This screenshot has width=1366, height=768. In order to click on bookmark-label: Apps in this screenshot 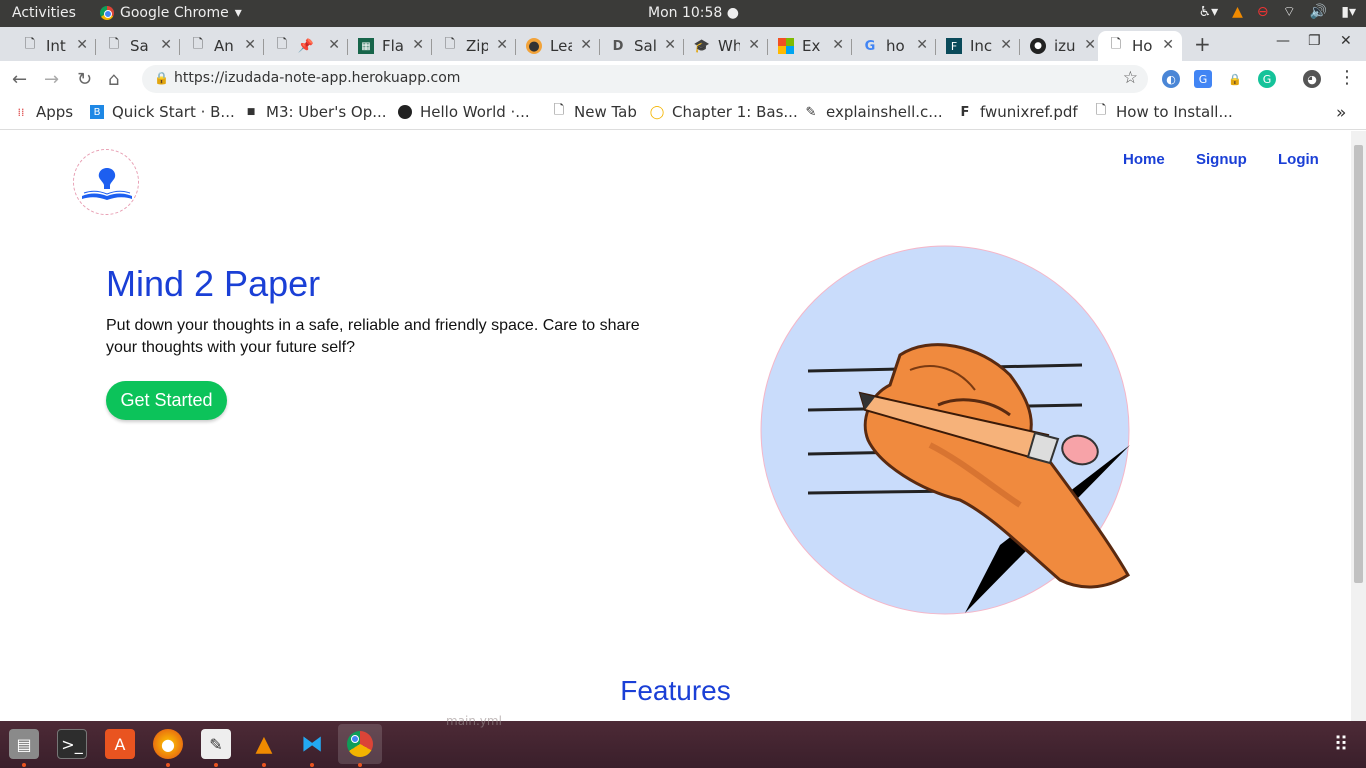, I will do `click(55, 112)`.